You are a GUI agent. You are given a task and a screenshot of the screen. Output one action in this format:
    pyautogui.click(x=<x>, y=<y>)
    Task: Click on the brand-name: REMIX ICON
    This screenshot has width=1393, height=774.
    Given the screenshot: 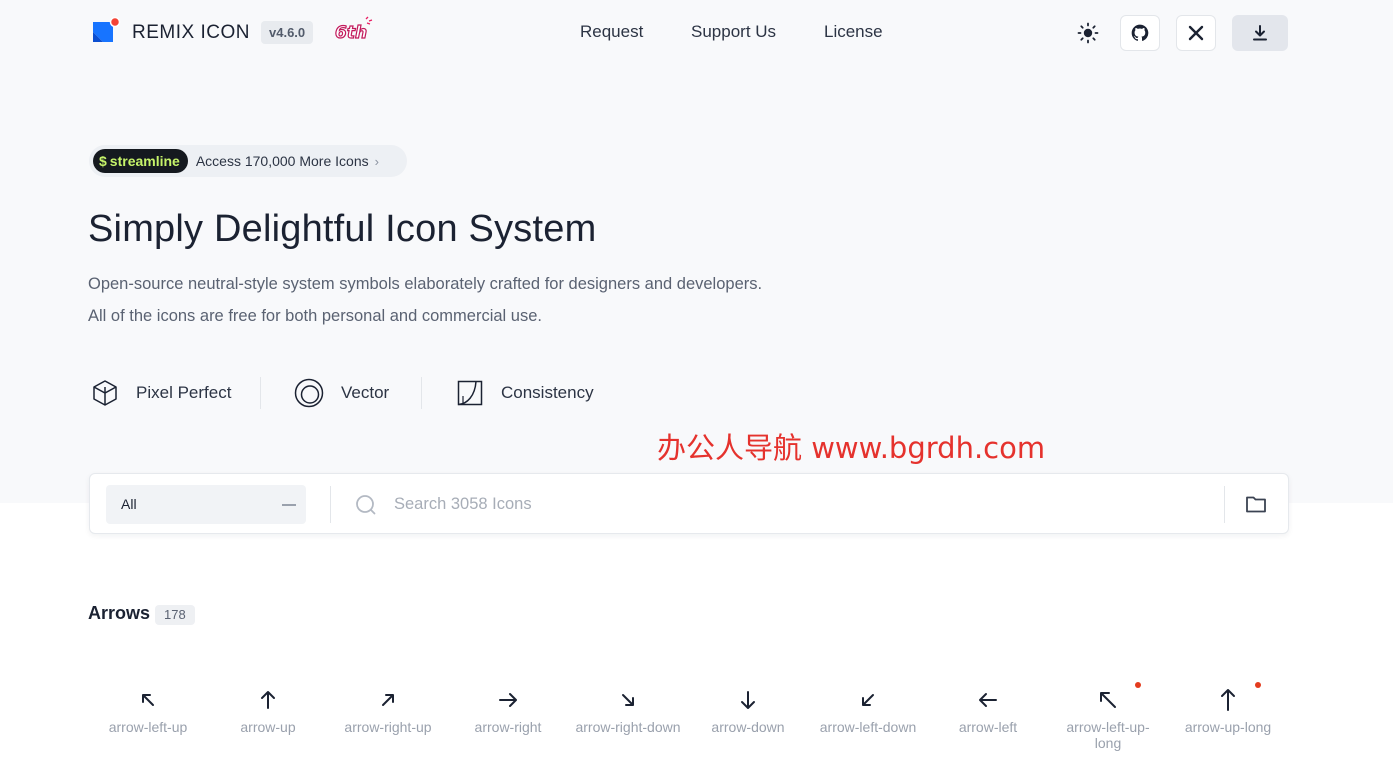 What is the action you would take?
    pyautogui.click(x=191, y=33)
    